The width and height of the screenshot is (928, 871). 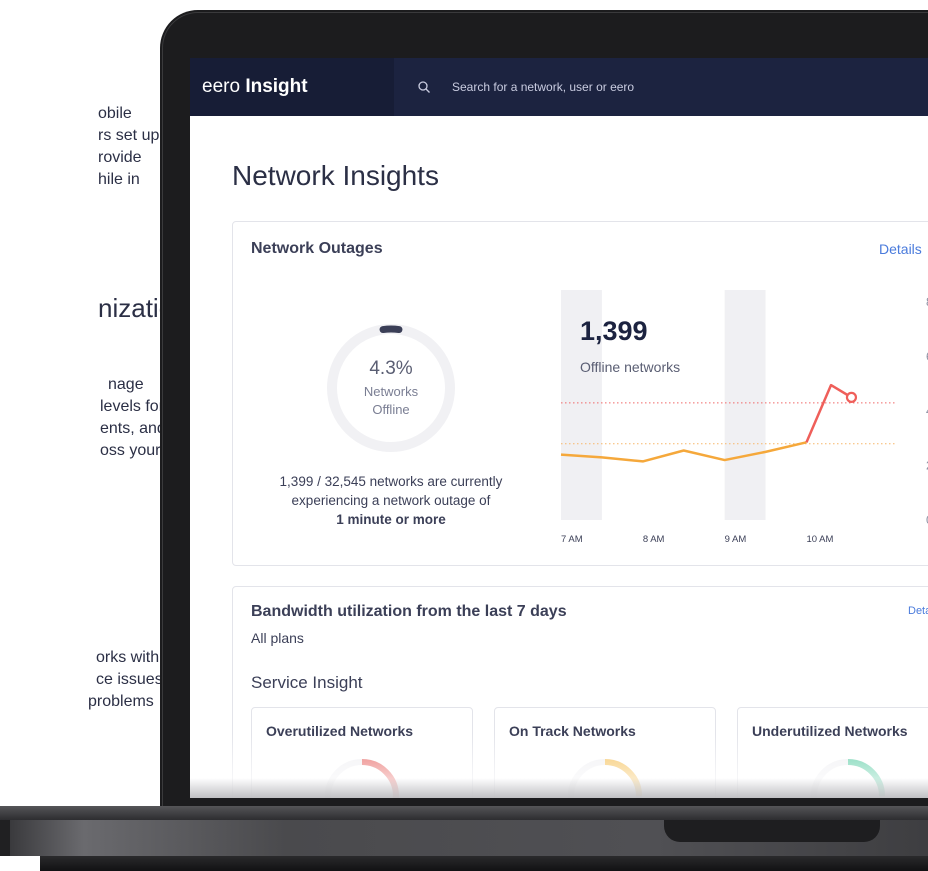 I want to click on gauge-label-offline: Offline, so click(x=391, y=409).